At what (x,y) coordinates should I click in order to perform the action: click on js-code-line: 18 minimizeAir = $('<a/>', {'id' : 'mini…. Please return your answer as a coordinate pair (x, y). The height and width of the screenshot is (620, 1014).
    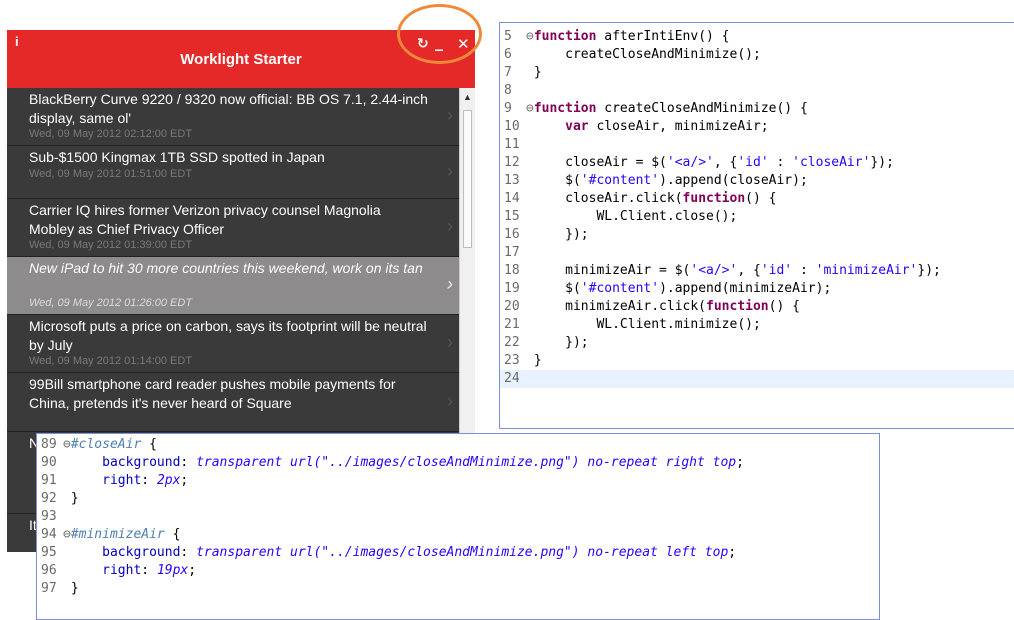
    Looking at the image, I should click on (757, 271).